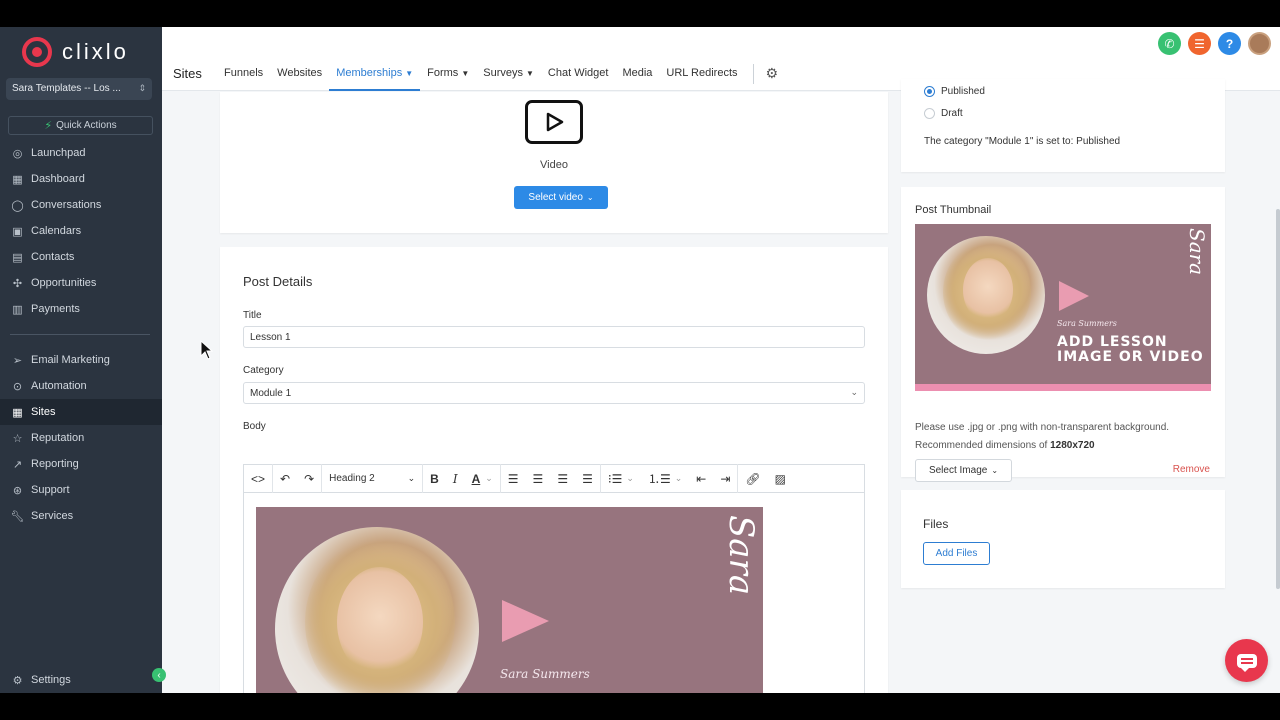  I want to click on align-left-icon: ☰, so click(513, 478).